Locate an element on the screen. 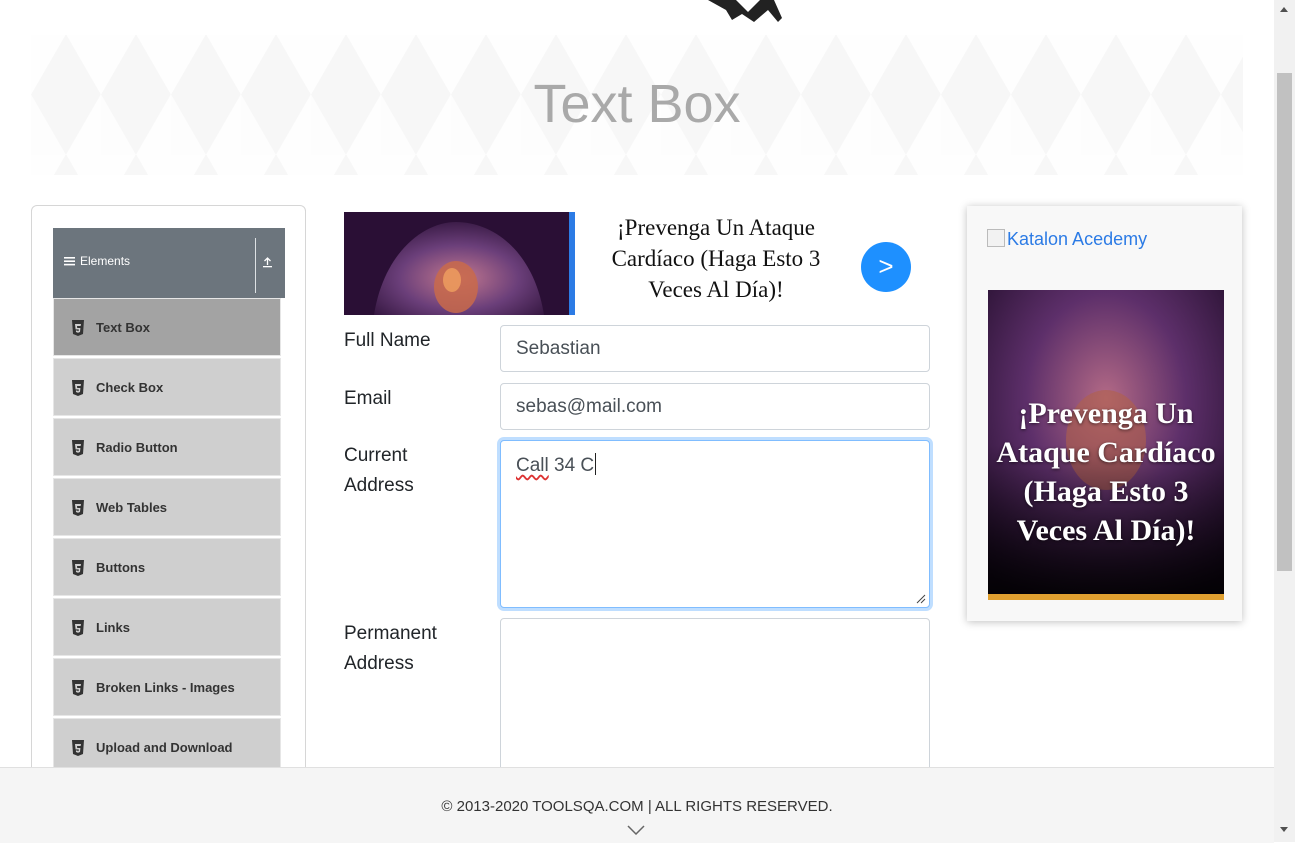 Image resolution: width=1295 pixels, height=843 pixels. sidebar-item-label: Web Tables is located at coordinates (132, 507).